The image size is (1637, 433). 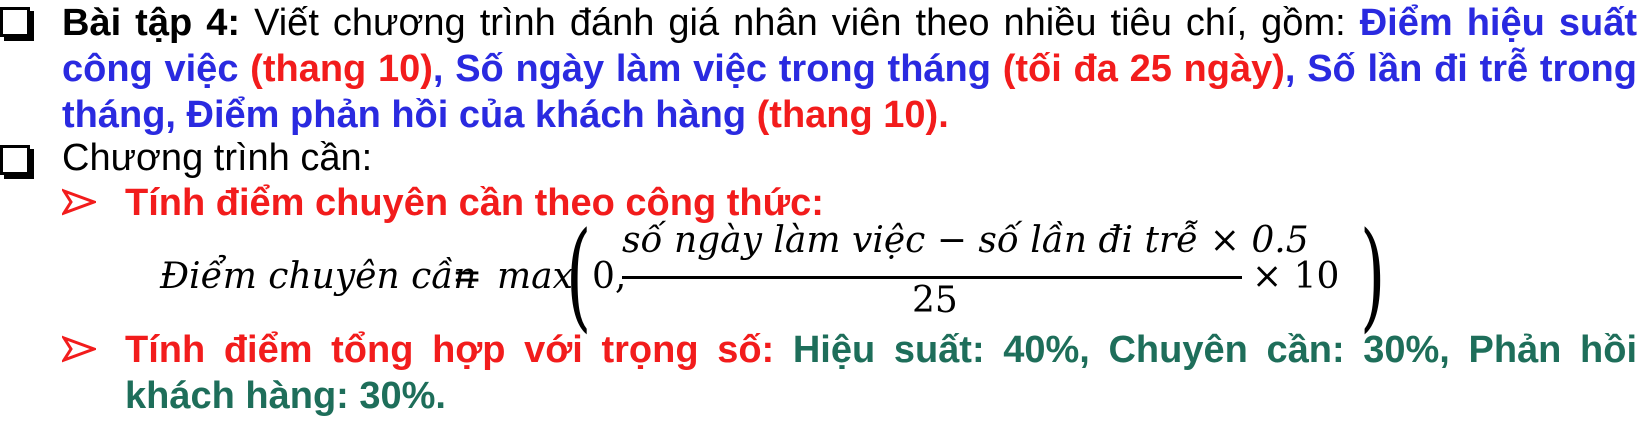 I want to click on formula-times-ten: × 10, so click(x=1296, y=276).